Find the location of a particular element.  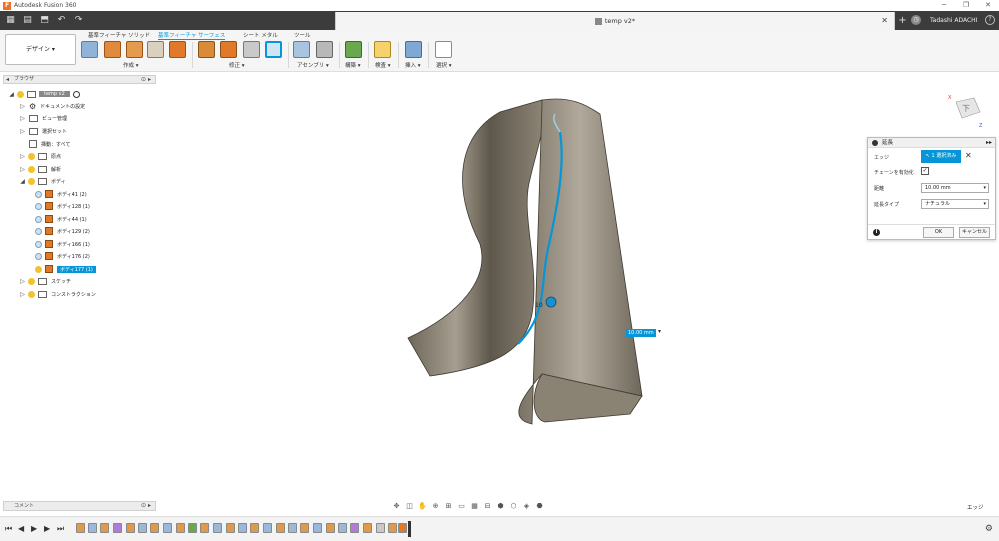

group-modify-label: 修正 ▾ is located at coordinates (237, 65).